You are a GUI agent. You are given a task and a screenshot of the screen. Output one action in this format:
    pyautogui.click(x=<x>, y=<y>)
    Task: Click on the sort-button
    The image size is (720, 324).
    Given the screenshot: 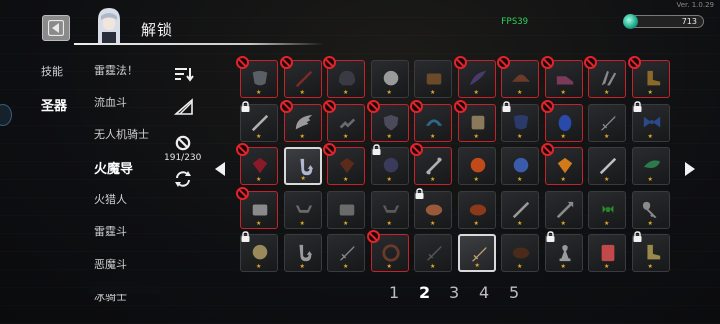 What is the action you would take?
    pyautogui.click(x=184, y=74)
    